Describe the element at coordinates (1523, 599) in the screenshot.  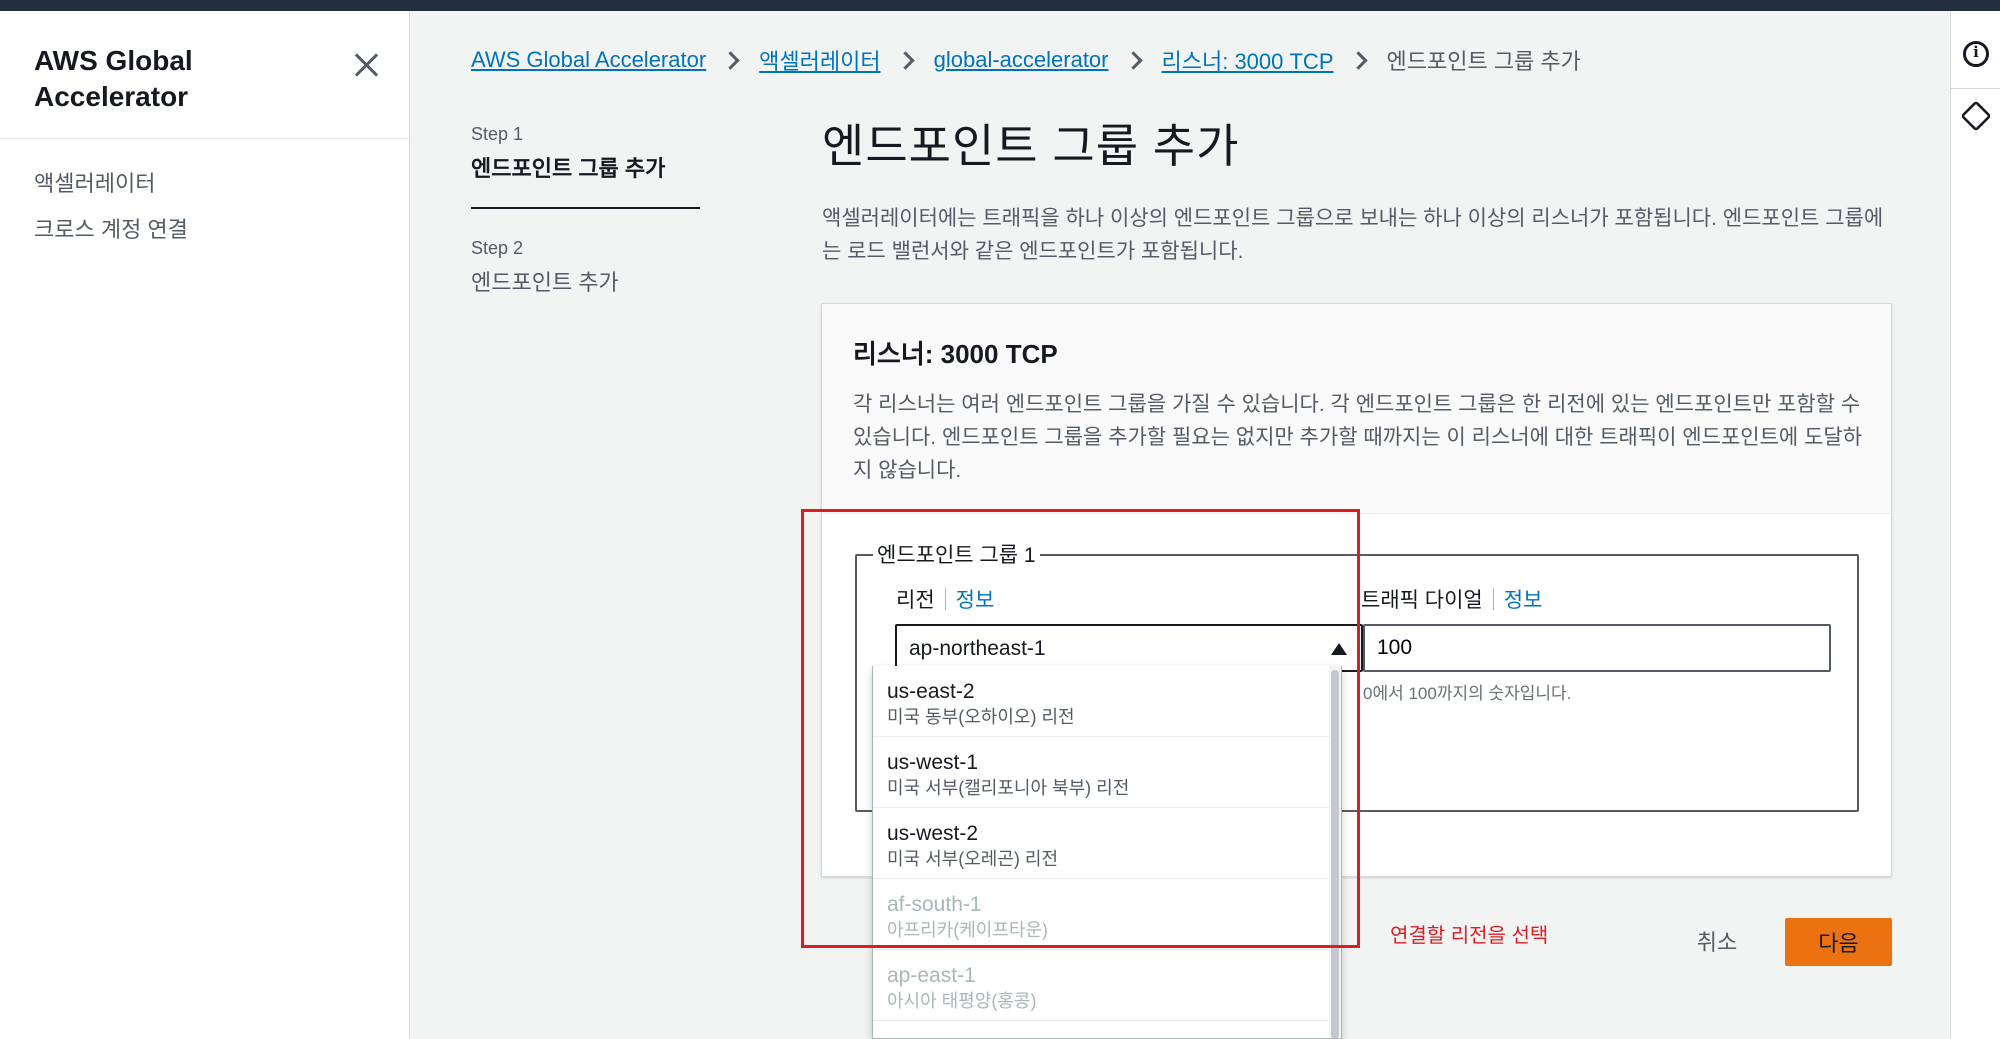
I see `traffic-dial-info-link: 정보` at that location.